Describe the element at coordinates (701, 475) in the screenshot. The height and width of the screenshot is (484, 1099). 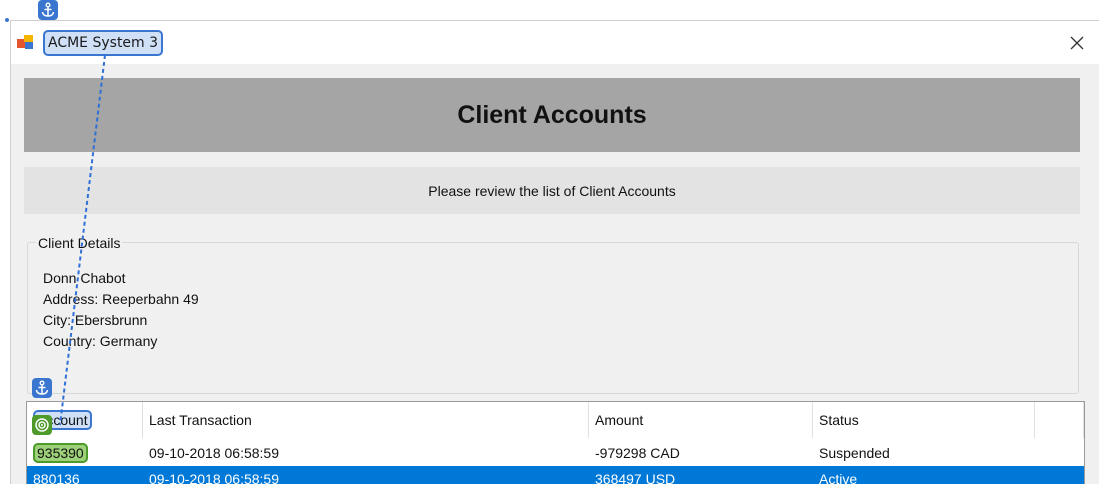
I see `amount-cell: 368497 USD` at that location.